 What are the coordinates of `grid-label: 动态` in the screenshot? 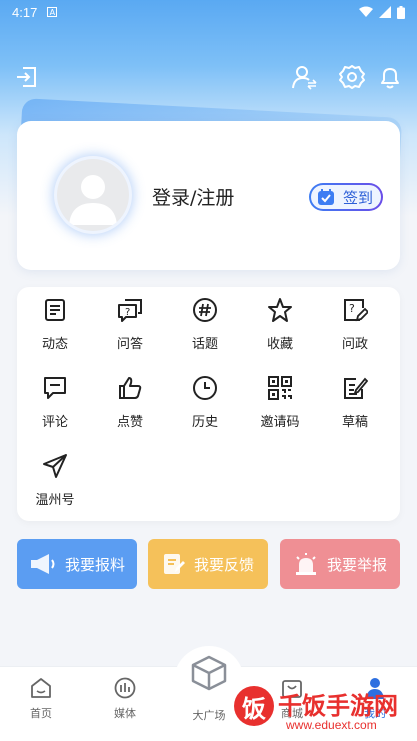 It's located at (54, 344).